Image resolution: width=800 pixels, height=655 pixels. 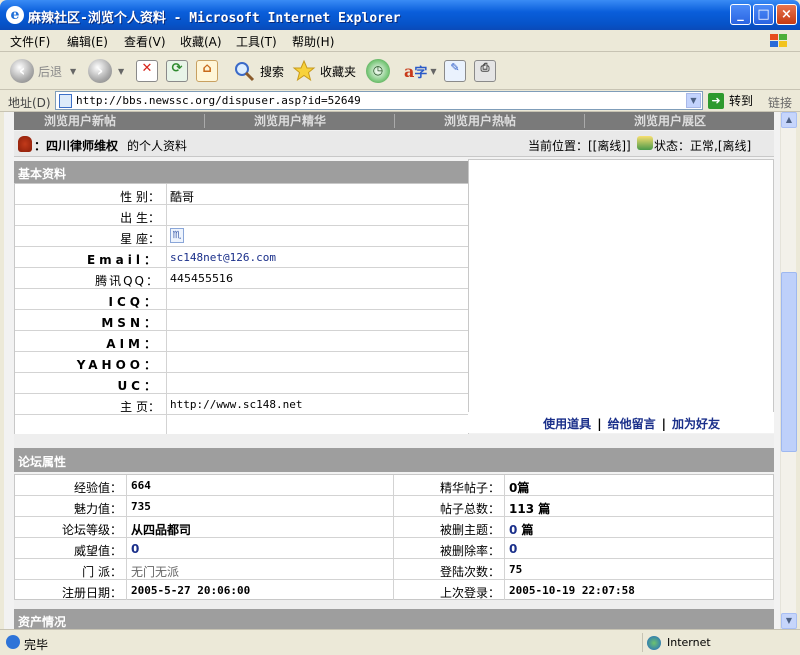 What do you see at coordinates (241, 172) in the screenshot?
I see `basic-info-header: 基本资料` at bounding box center [241, 172].